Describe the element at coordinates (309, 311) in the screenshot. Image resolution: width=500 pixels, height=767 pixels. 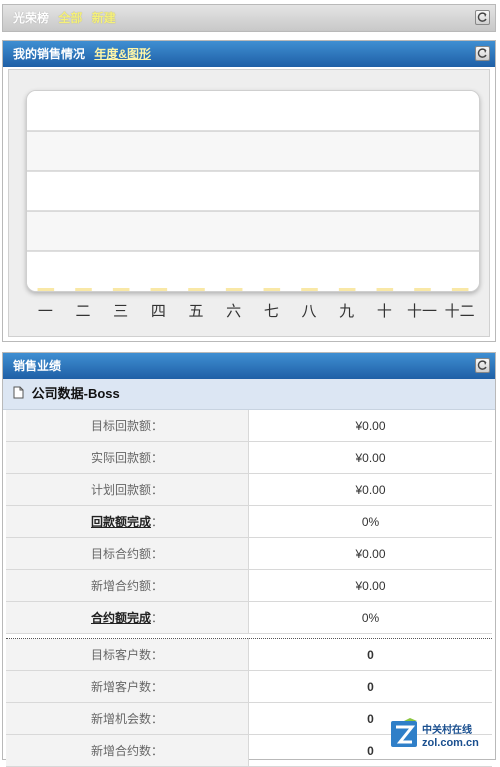
I see `x-tick-label: 八` at that location.